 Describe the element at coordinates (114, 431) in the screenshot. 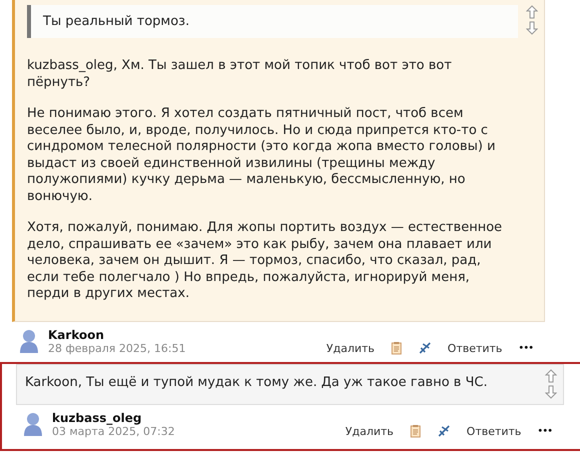

I see `comment-date: 03 марта 2025, 07:32` at that location.